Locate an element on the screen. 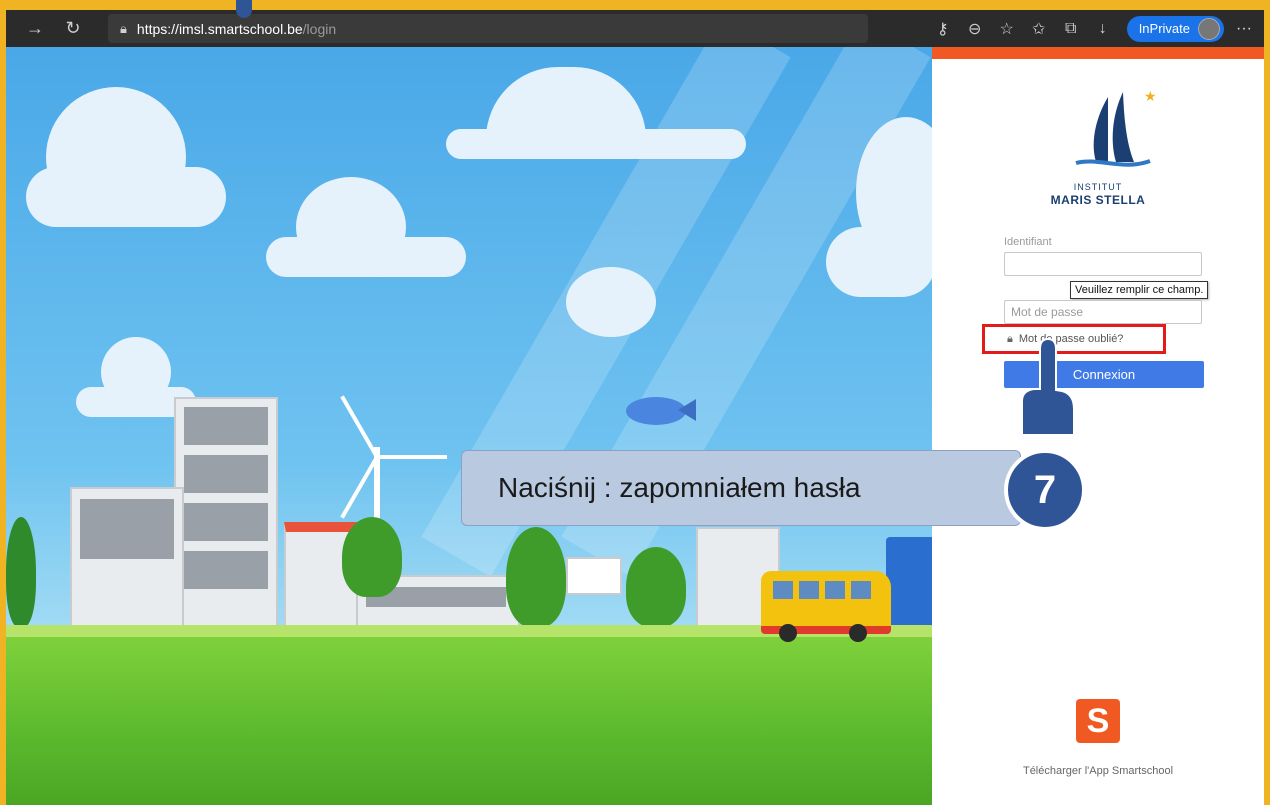  left-building is located at coordinates (127, 559).